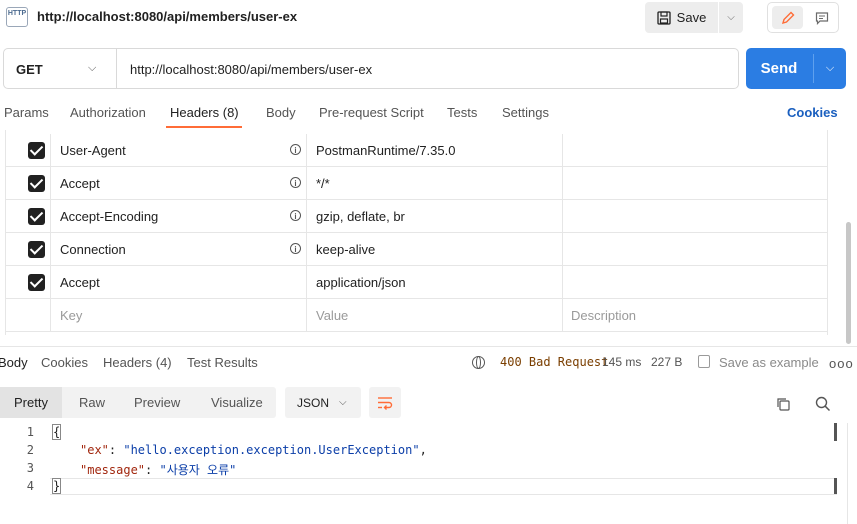 The image size is (857, 524). I want to click on close-brace: }, so click(57, 486).